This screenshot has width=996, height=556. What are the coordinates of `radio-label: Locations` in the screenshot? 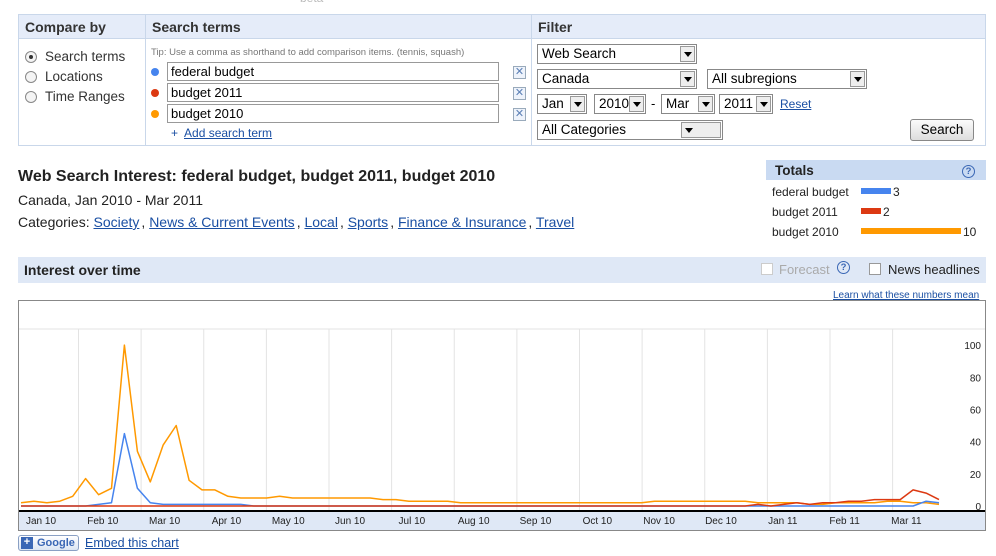 It's located at (74, 76).